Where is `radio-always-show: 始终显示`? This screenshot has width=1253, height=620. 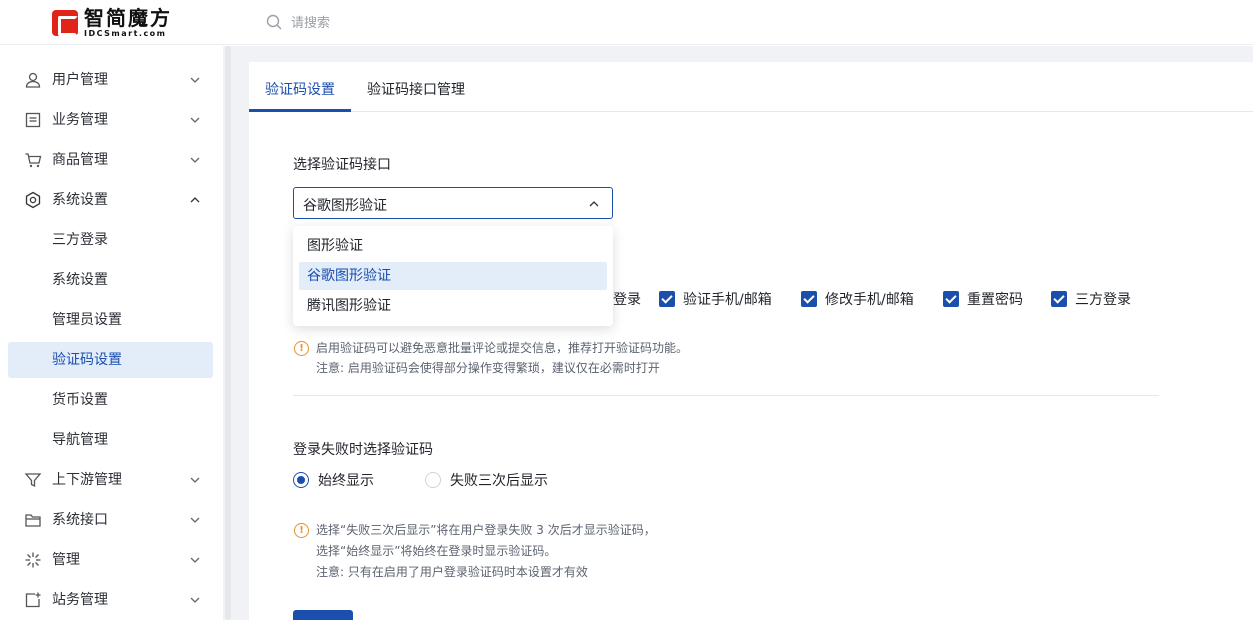
radio-always-show: 始终显示 is located at coordinates (333, 480).